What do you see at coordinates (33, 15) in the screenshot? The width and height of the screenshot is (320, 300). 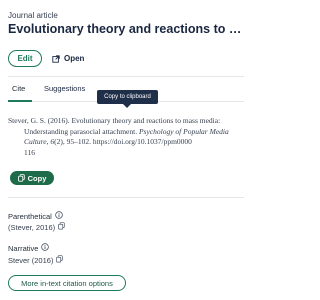 I see `journal-article-label: Journal article` at bounding box center [33, 15].